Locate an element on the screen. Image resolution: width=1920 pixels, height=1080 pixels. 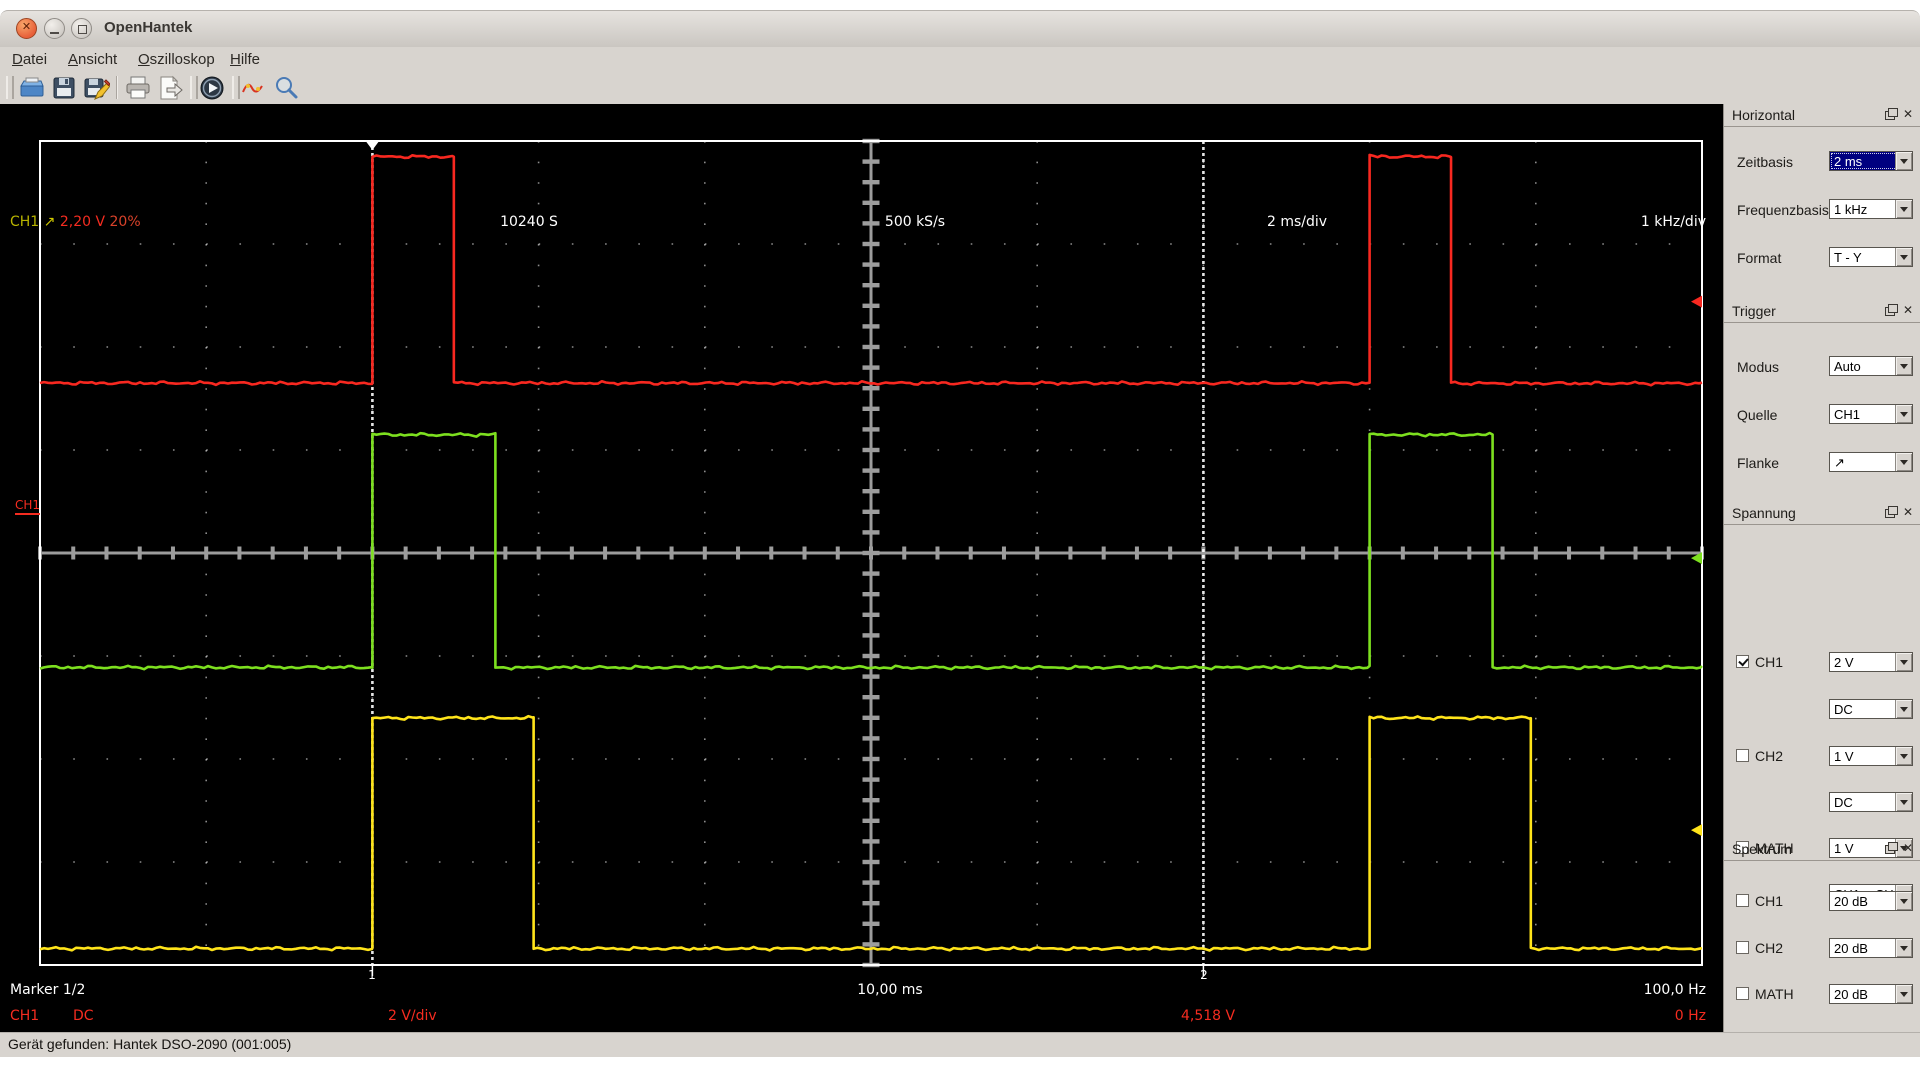
marker2-label: 2 is located at coordinates (1204, 975).